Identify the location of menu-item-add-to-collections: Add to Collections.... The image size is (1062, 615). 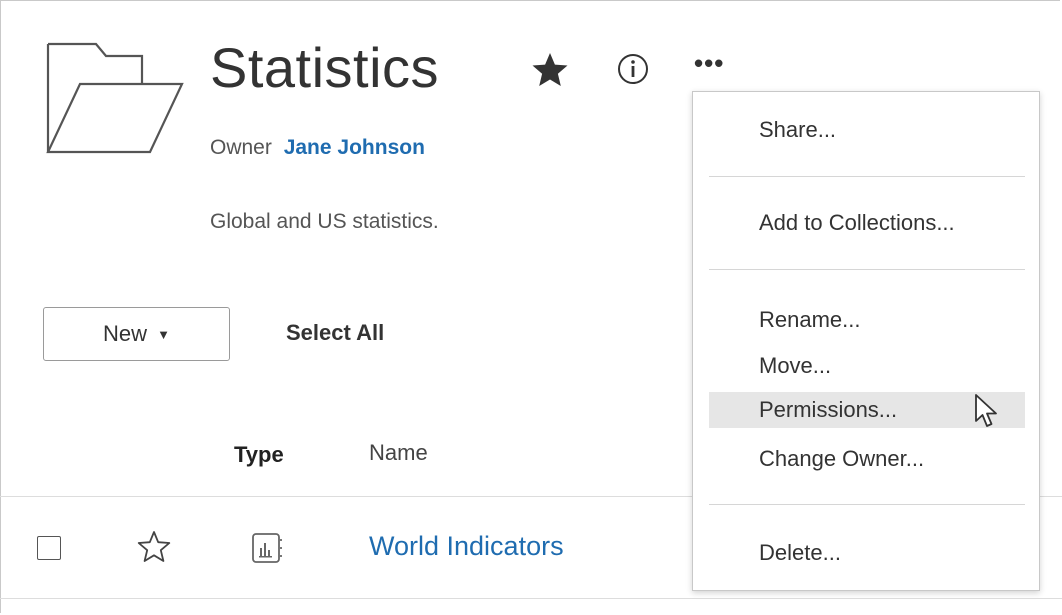
(867, 223).